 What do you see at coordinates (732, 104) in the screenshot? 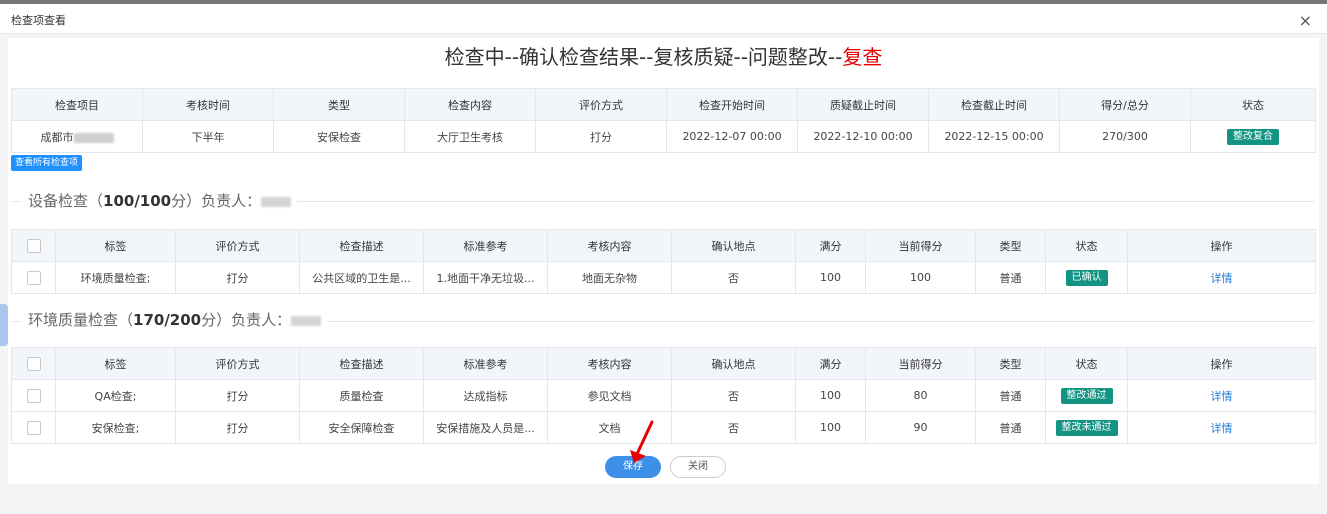
I see `col-start: 检查开始时间` at bounding box center [732, 104].